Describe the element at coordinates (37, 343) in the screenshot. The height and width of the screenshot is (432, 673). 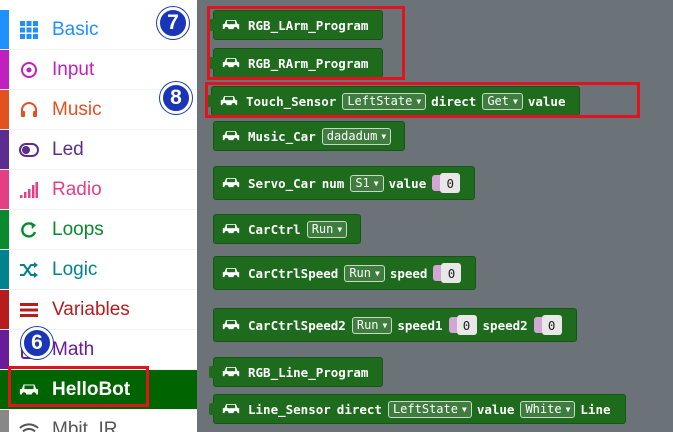
I see `step-badge-6: 6` at that location.